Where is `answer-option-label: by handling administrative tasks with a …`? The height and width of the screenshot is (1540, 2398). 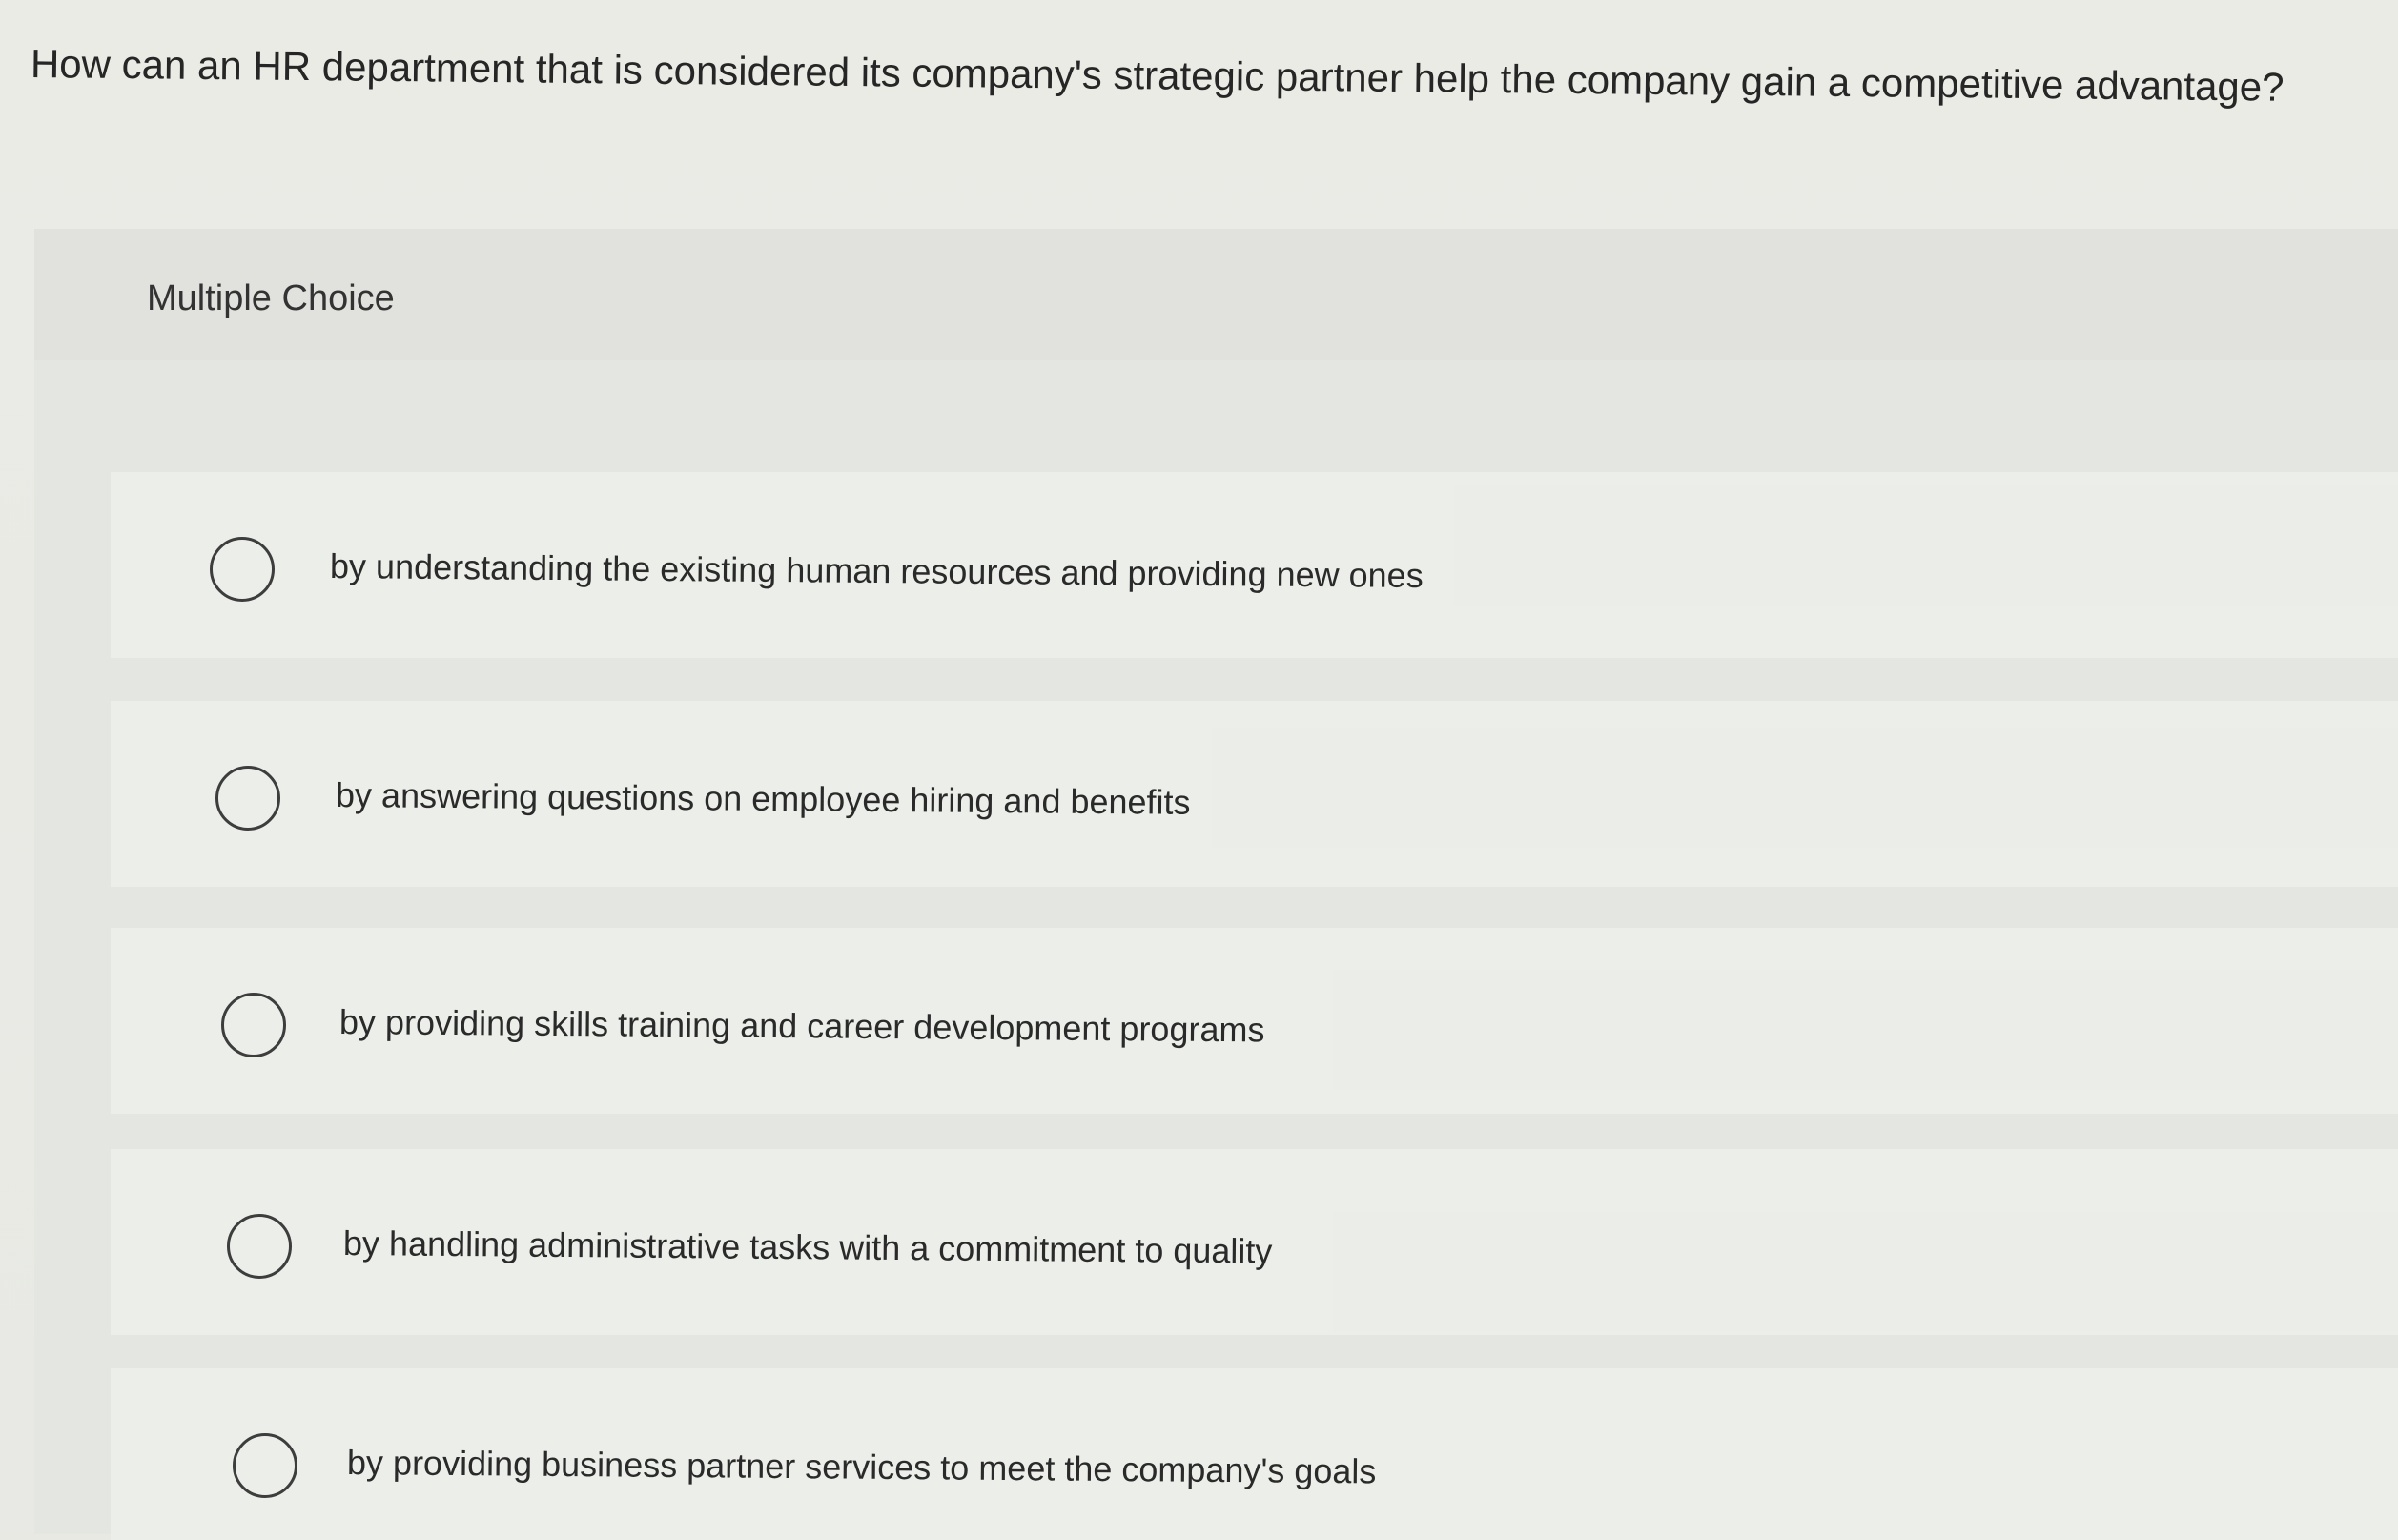 answer-option-label: by handling administrative tasks with a … is located at coordinates (807, 1247).